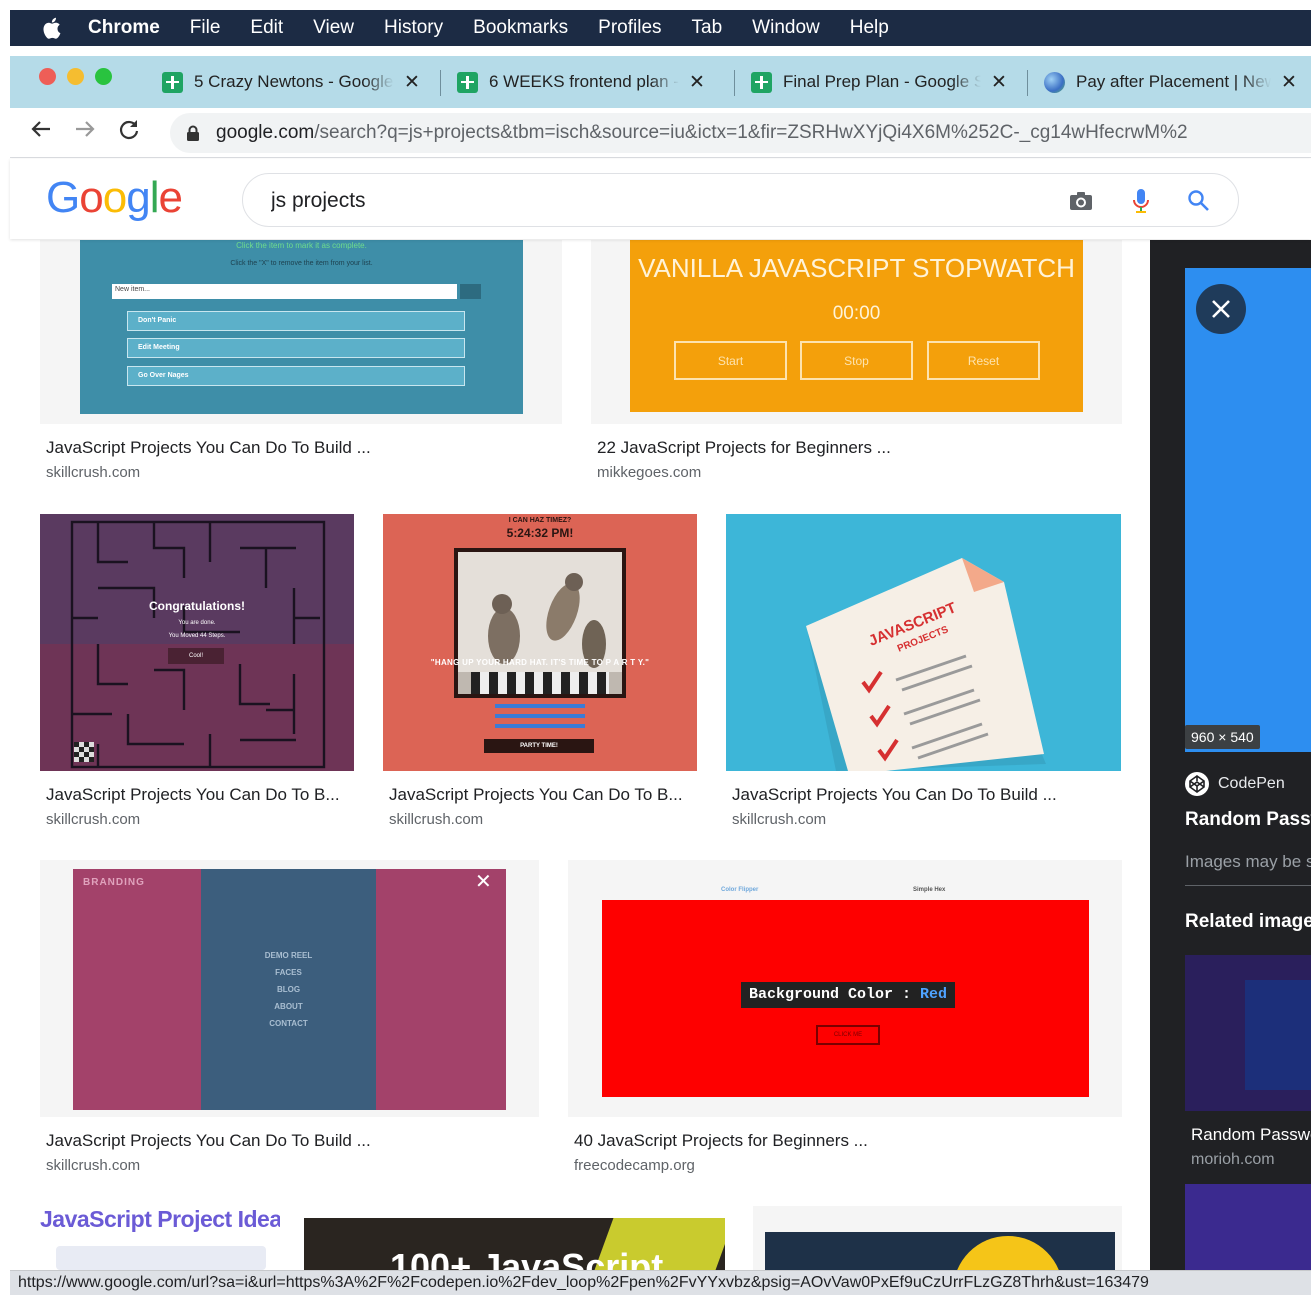  What do you see at coordinates (333, 28) in the screenshot?
I see `menu-view: View` at bounding box center [333, 28].